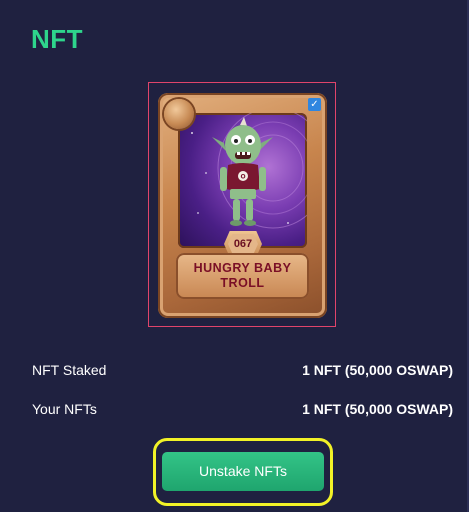 Image resolution: width=469 pixels, height=512 pixels. What do you see at coordinates (57, 39) in the screenshot?
I see `section-title: NFT` at bounding box center [57, 39].